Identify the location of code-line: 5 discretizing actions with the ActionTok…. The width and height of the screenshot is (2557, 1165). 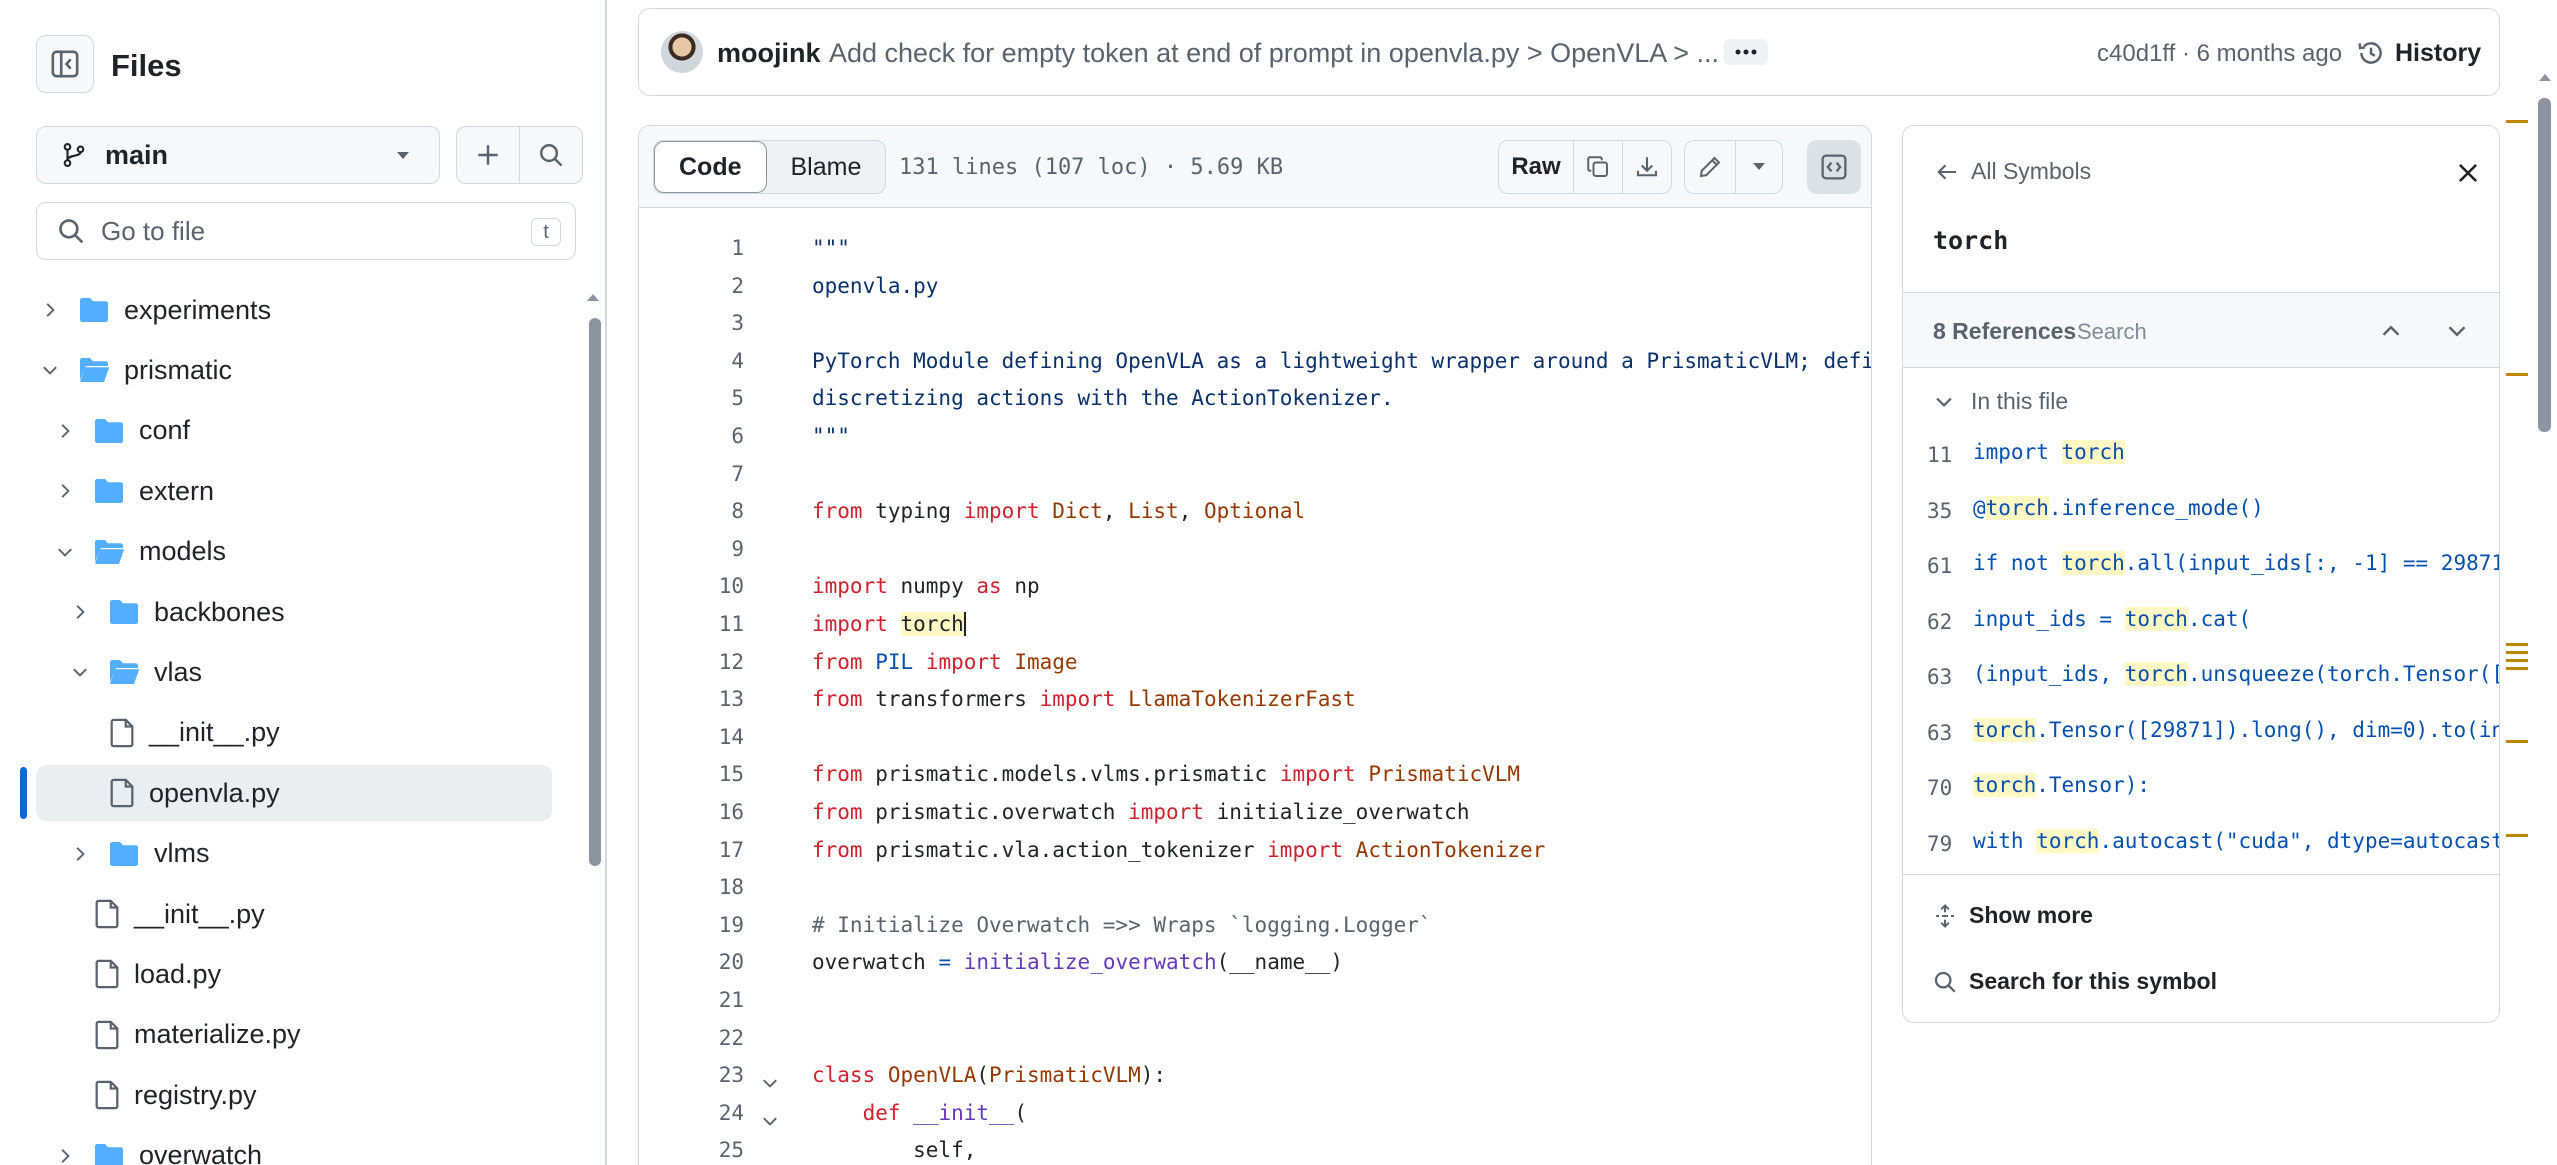
(1255, 398).